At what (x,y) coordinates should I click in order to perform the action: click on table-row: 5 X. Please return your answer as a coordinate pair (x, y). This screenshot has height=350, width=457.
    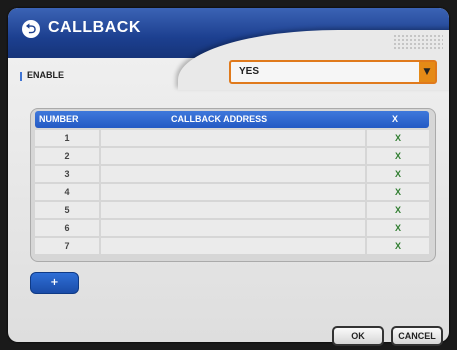
    Looking at the image, I should click on (232, 210).